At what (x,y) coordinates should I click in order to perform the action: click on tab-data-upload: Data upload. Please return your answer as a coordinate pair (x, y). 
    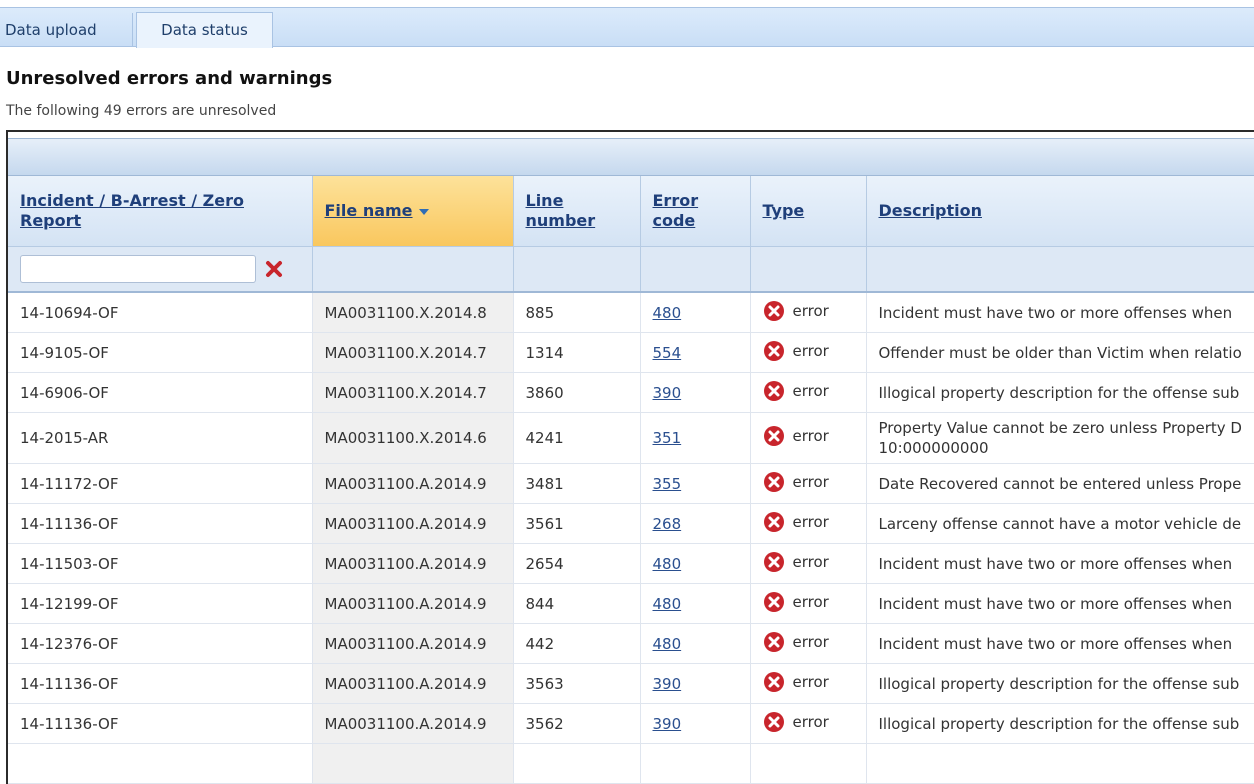
    Looking at the image, I should click on (66, 30).